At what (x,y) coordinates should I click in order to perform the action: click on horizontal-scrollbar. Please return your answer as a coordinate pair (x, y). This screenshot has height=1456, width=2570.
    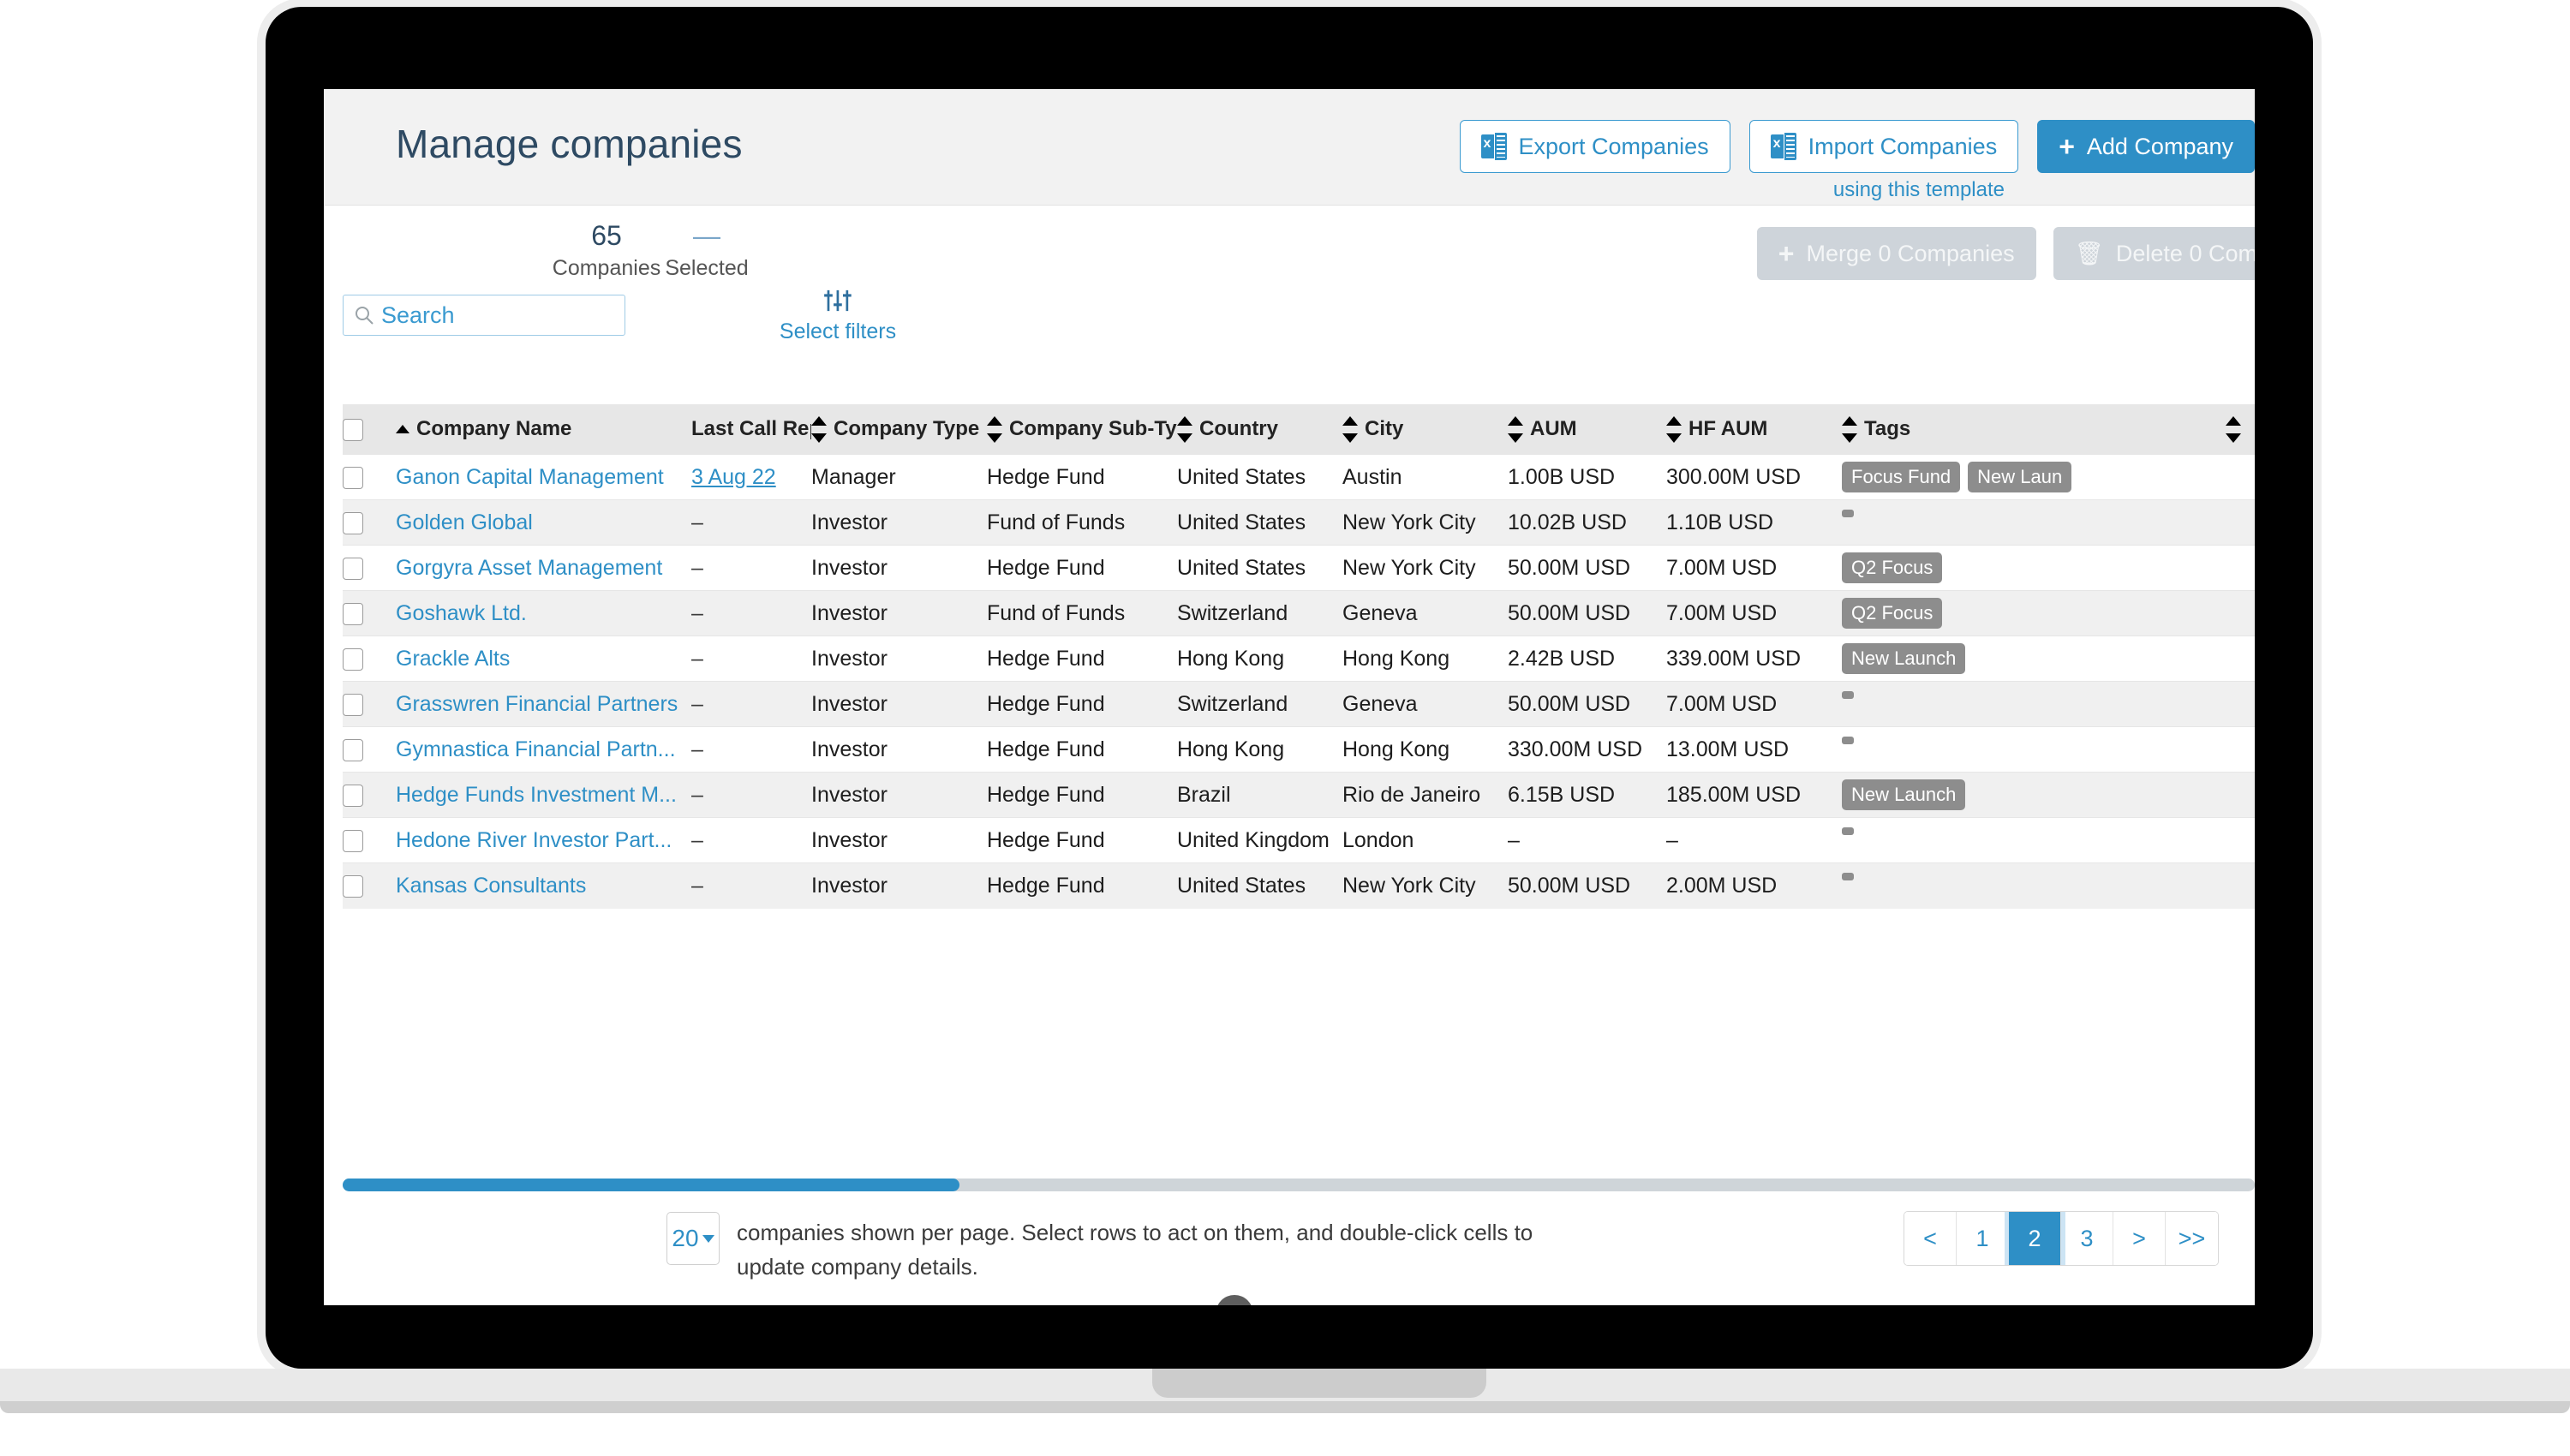
    Looking at the image, I should click on (1299, 1185).